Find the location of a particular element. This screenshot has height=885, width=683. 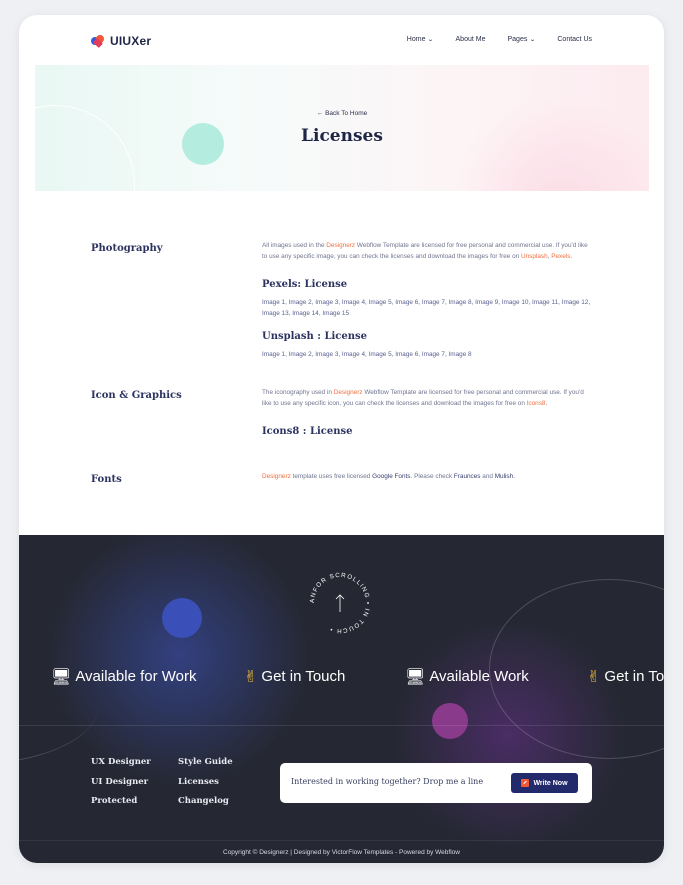

footer-link-licenses: Licenses is located at coordinates (205, 787).